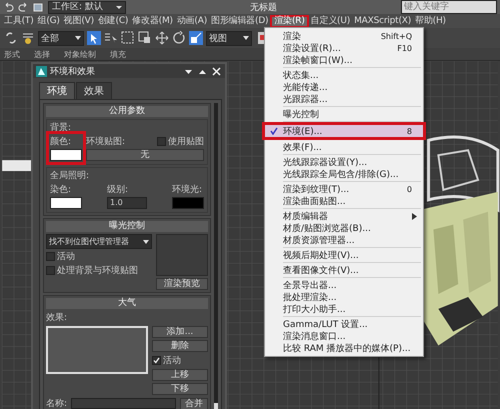 The width and height of the screenshot is (500, 409). What do you see at coordinates (182, 284) in the screenshot?
I see `render-preview-button: 渲染预览` at bounding box center [182, 284].